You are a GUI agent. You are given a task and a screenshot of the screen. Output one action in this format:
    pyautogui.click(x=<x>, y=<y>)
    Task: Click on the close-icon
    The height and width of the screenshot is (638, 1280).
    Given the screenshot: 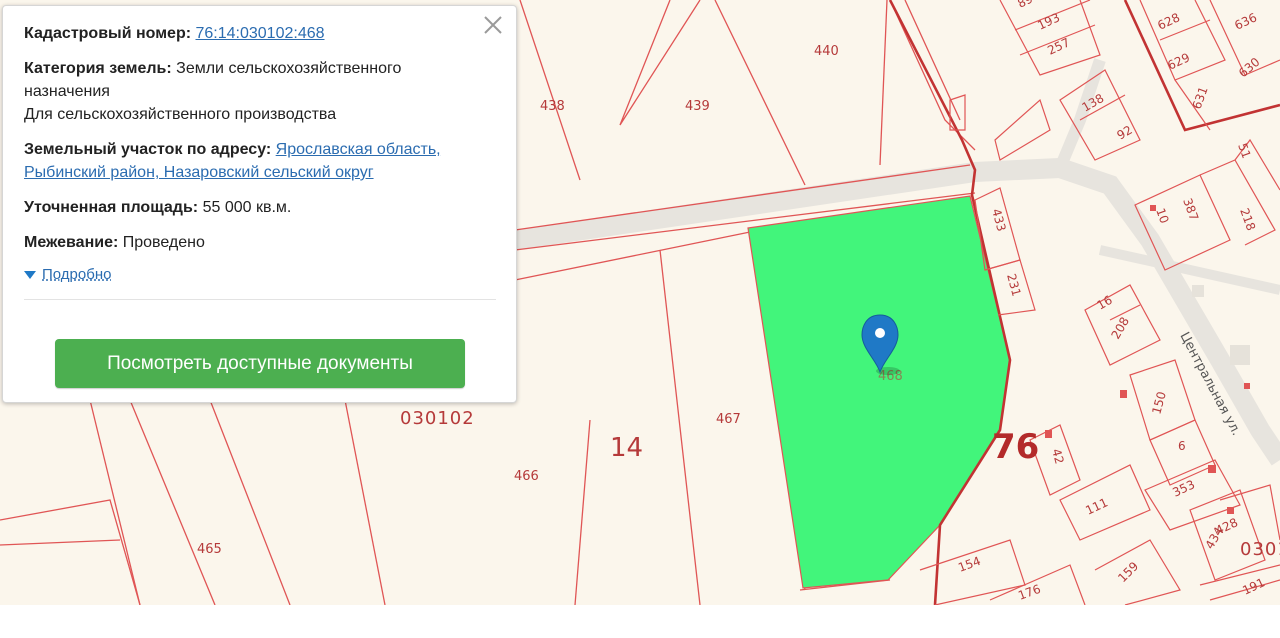 What is the action you would take?
    pyautogui.click(x=493, y=25)
    